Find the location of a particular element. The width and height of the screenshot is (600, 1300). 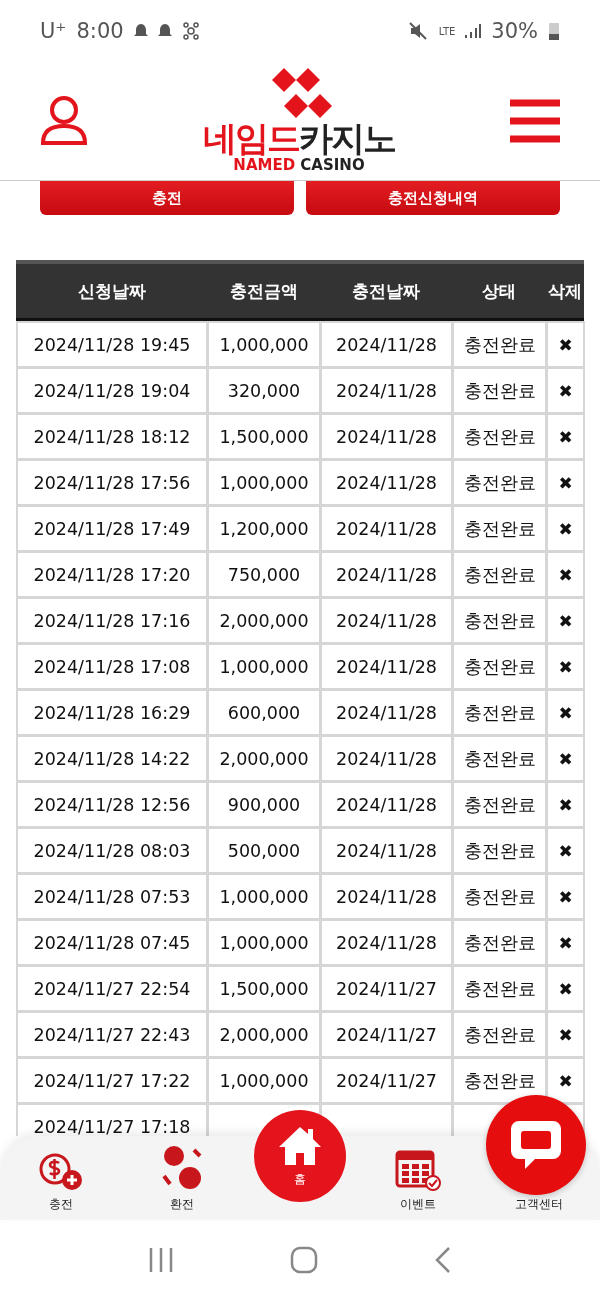

table-cell: 2024/11/28 19:04 is located at coordinates (112, 390).